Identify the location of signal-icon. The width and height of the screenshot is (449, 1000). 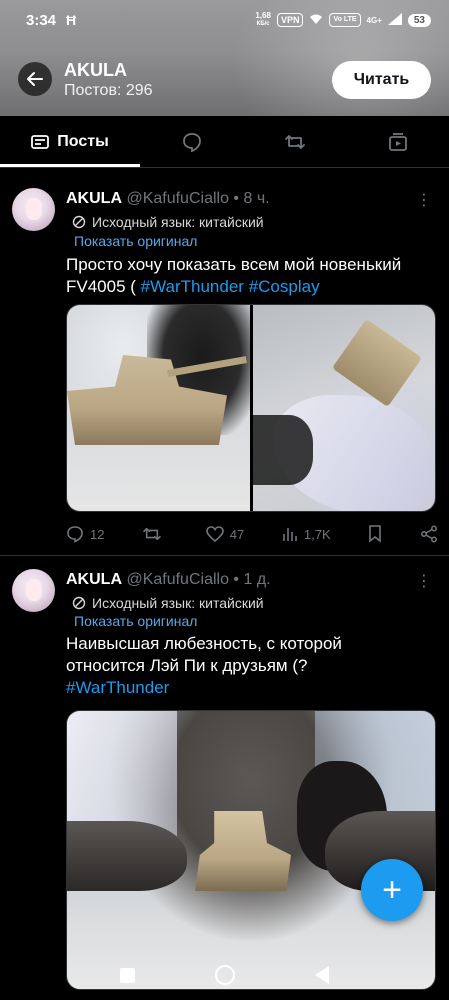
(394, 20).